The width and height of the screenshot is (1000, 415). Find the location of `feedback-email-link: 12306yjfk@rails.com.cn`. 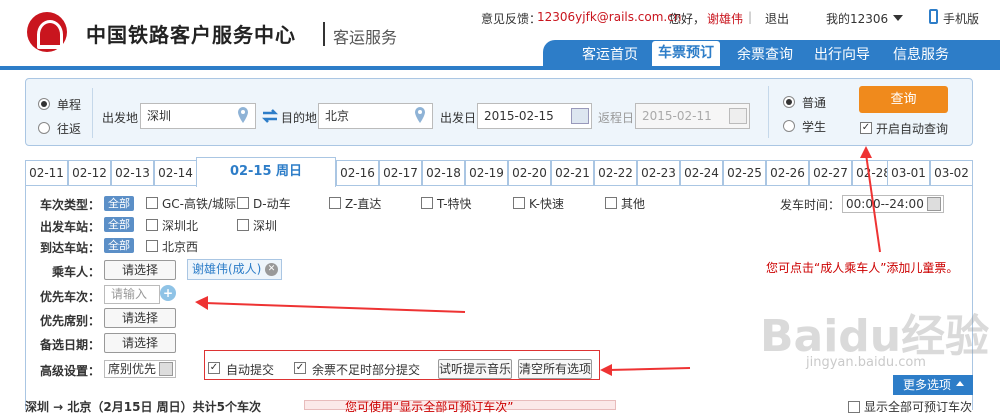

feedback-email-link: 12306yjfk@rails.com.cn is located at coordinates (609, 17).